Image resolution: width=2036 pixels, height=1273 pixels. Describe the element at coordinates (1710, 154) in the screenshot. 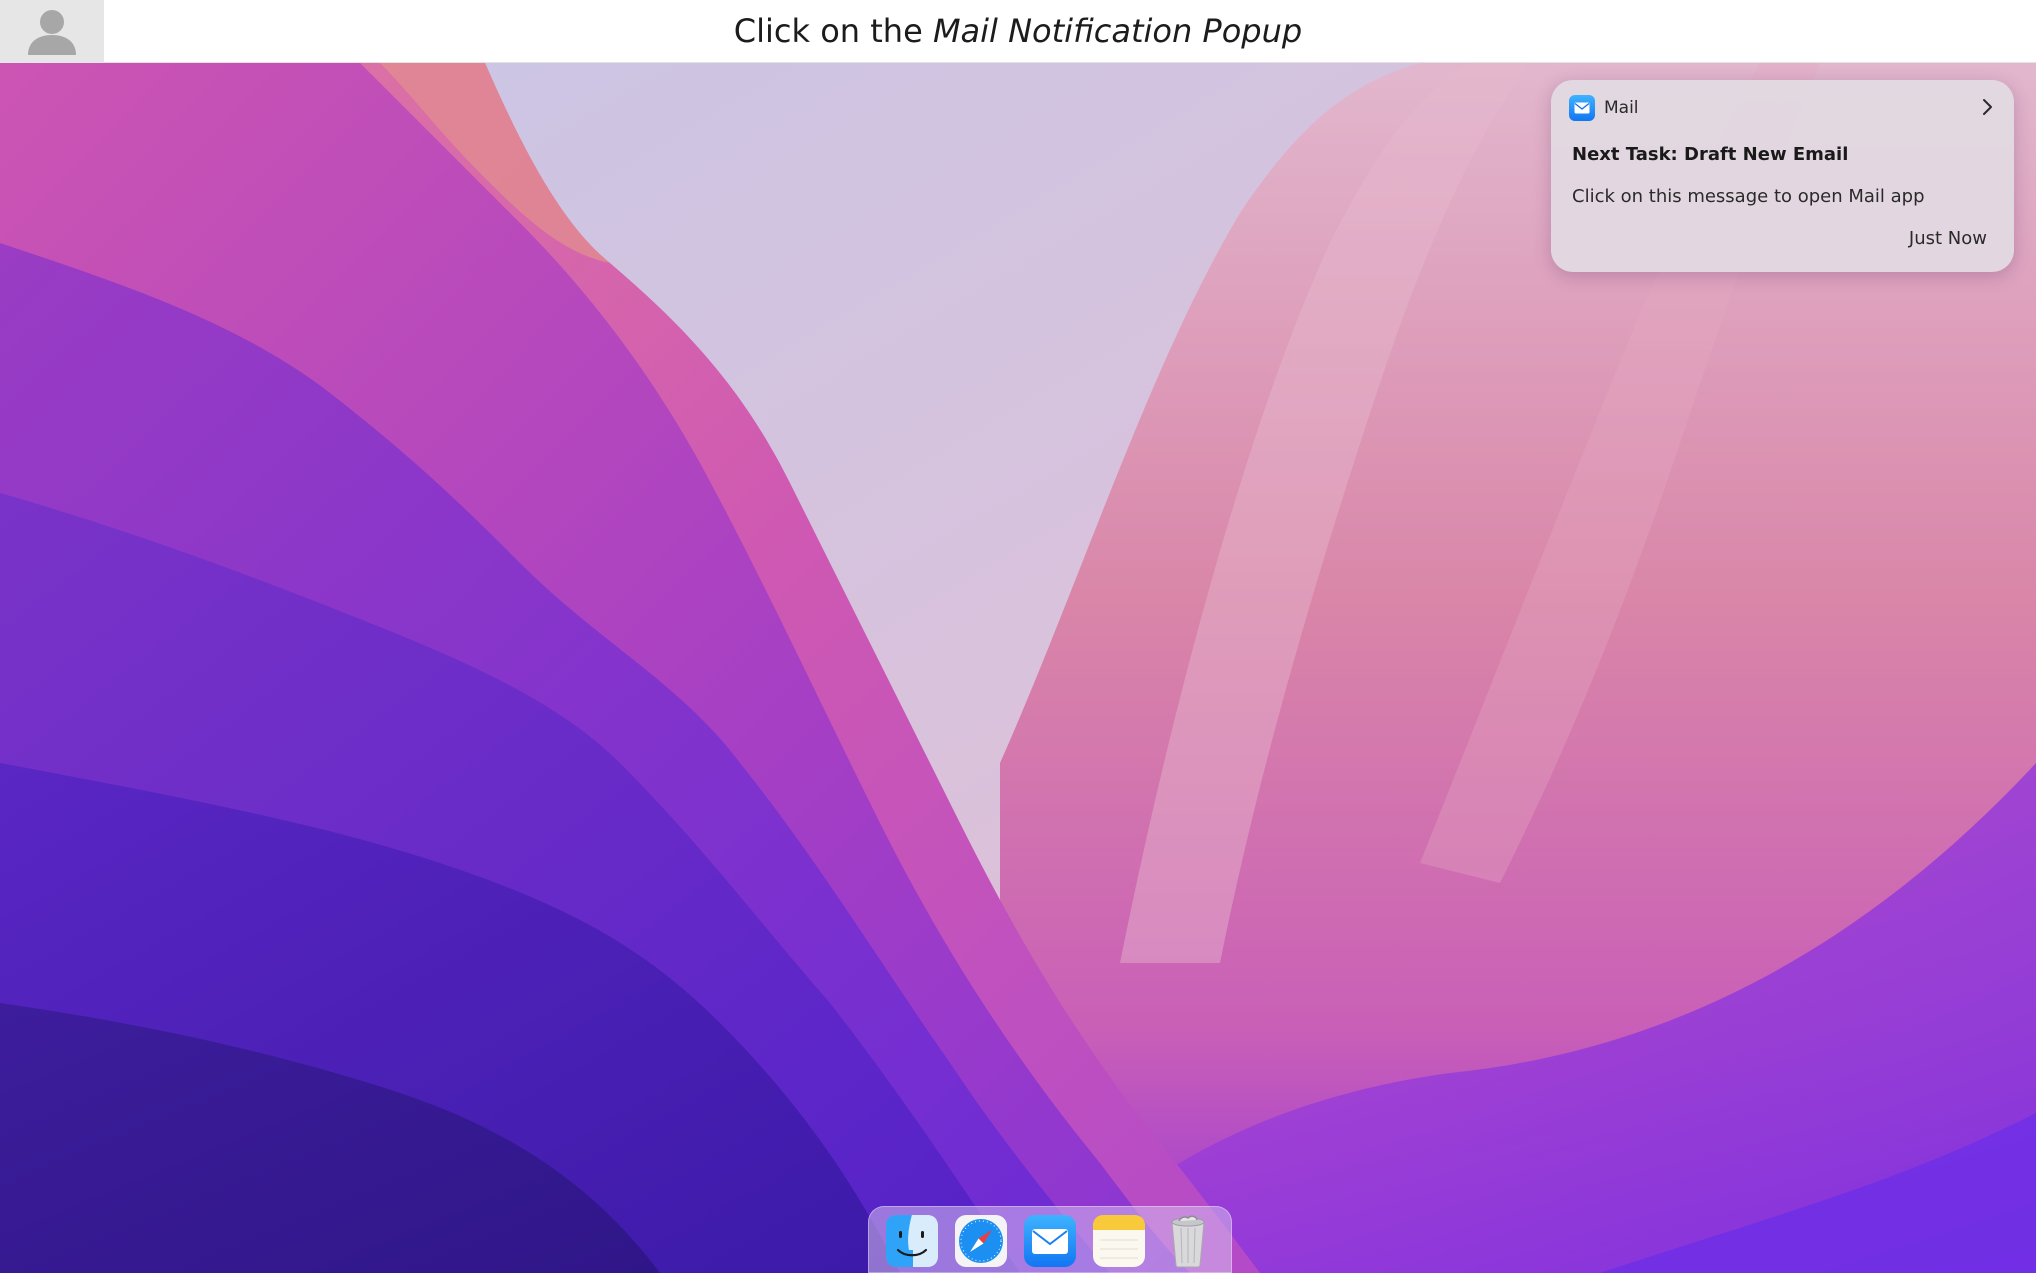

I see `notification-title: Next Task: Draft New Email` at that location.